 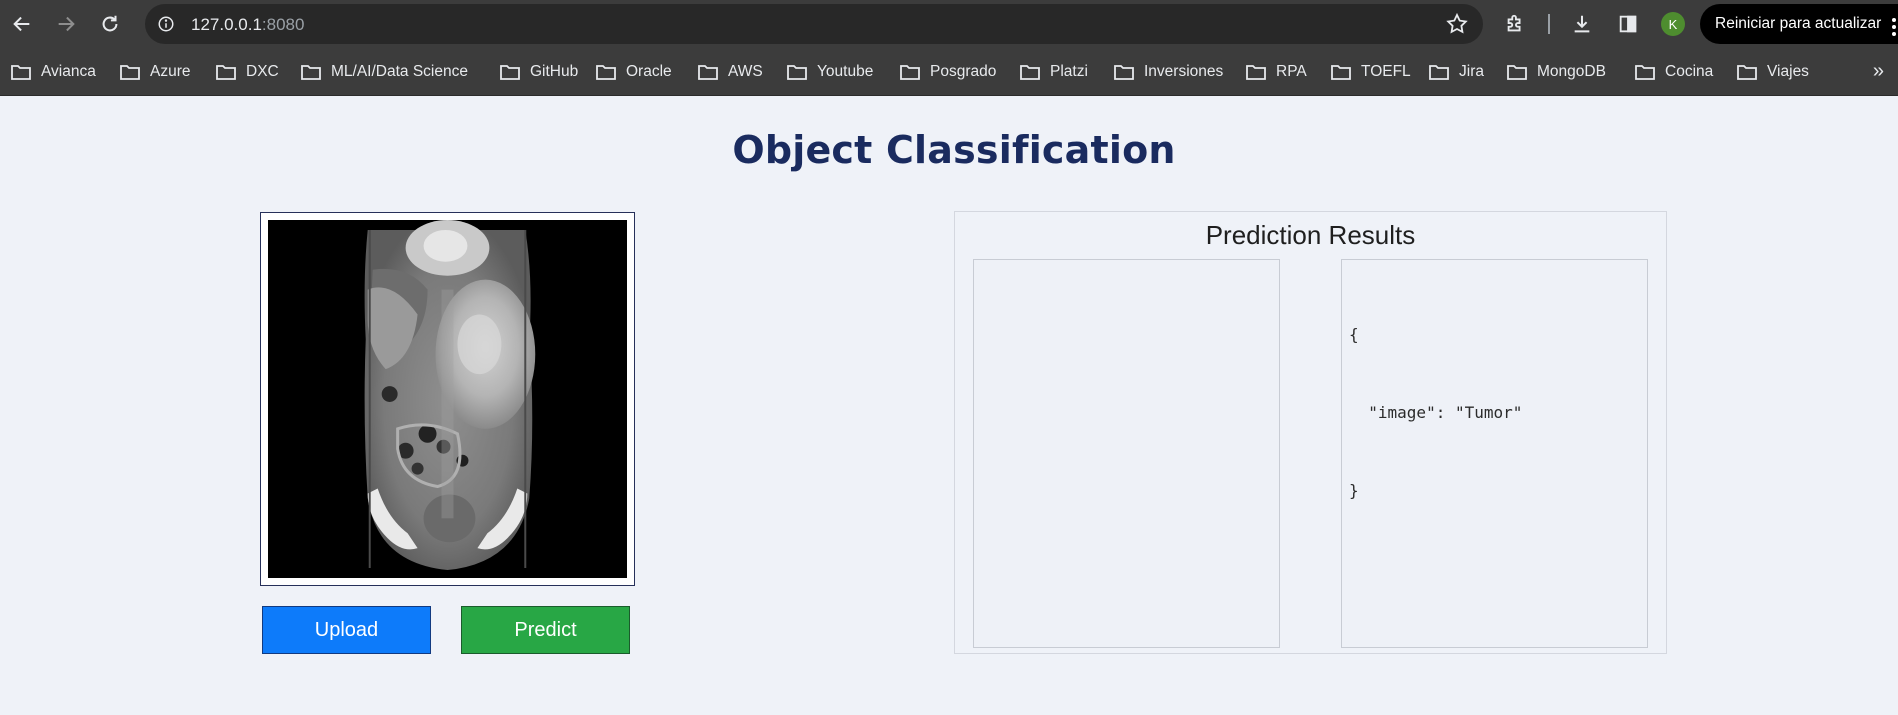 What do you see at coordinates (399, 71) in the screenshot?
I see `bookmark-label: ML/AI/Data Science` at bounding box center [399, 71].